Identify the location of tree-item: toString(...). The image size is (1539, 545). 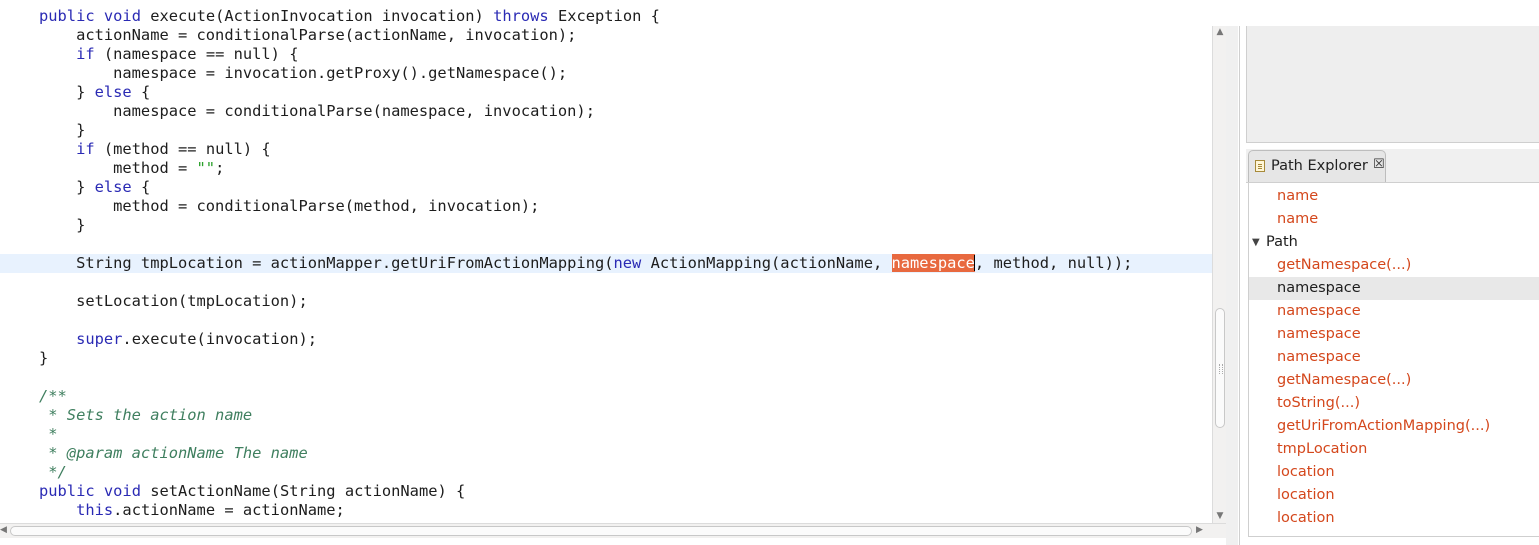
(1394, 403).